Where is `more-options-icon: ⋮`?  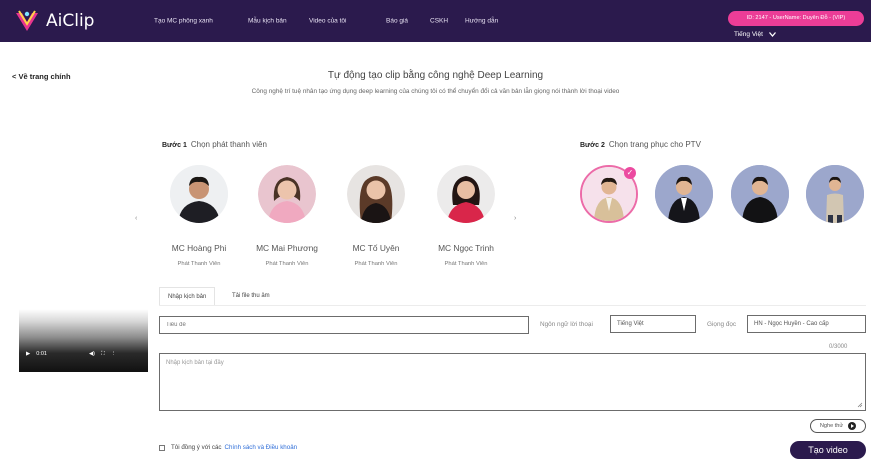 more-options-icon: ⋮ is located at coordinates (114, 354).